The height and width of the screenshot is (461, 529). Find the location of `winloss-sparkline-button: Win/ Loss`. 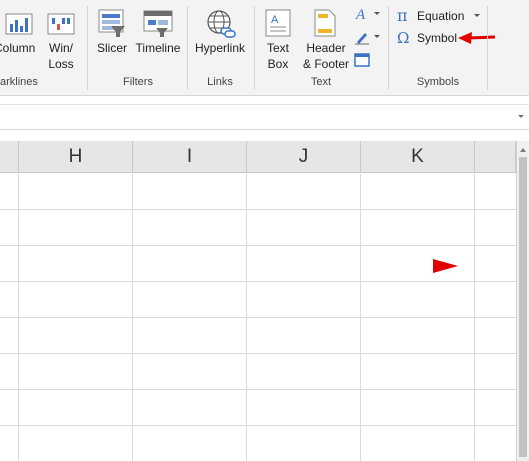

winloss-sparkline-button: Win/ Loss is located at coordinates (61, 41).